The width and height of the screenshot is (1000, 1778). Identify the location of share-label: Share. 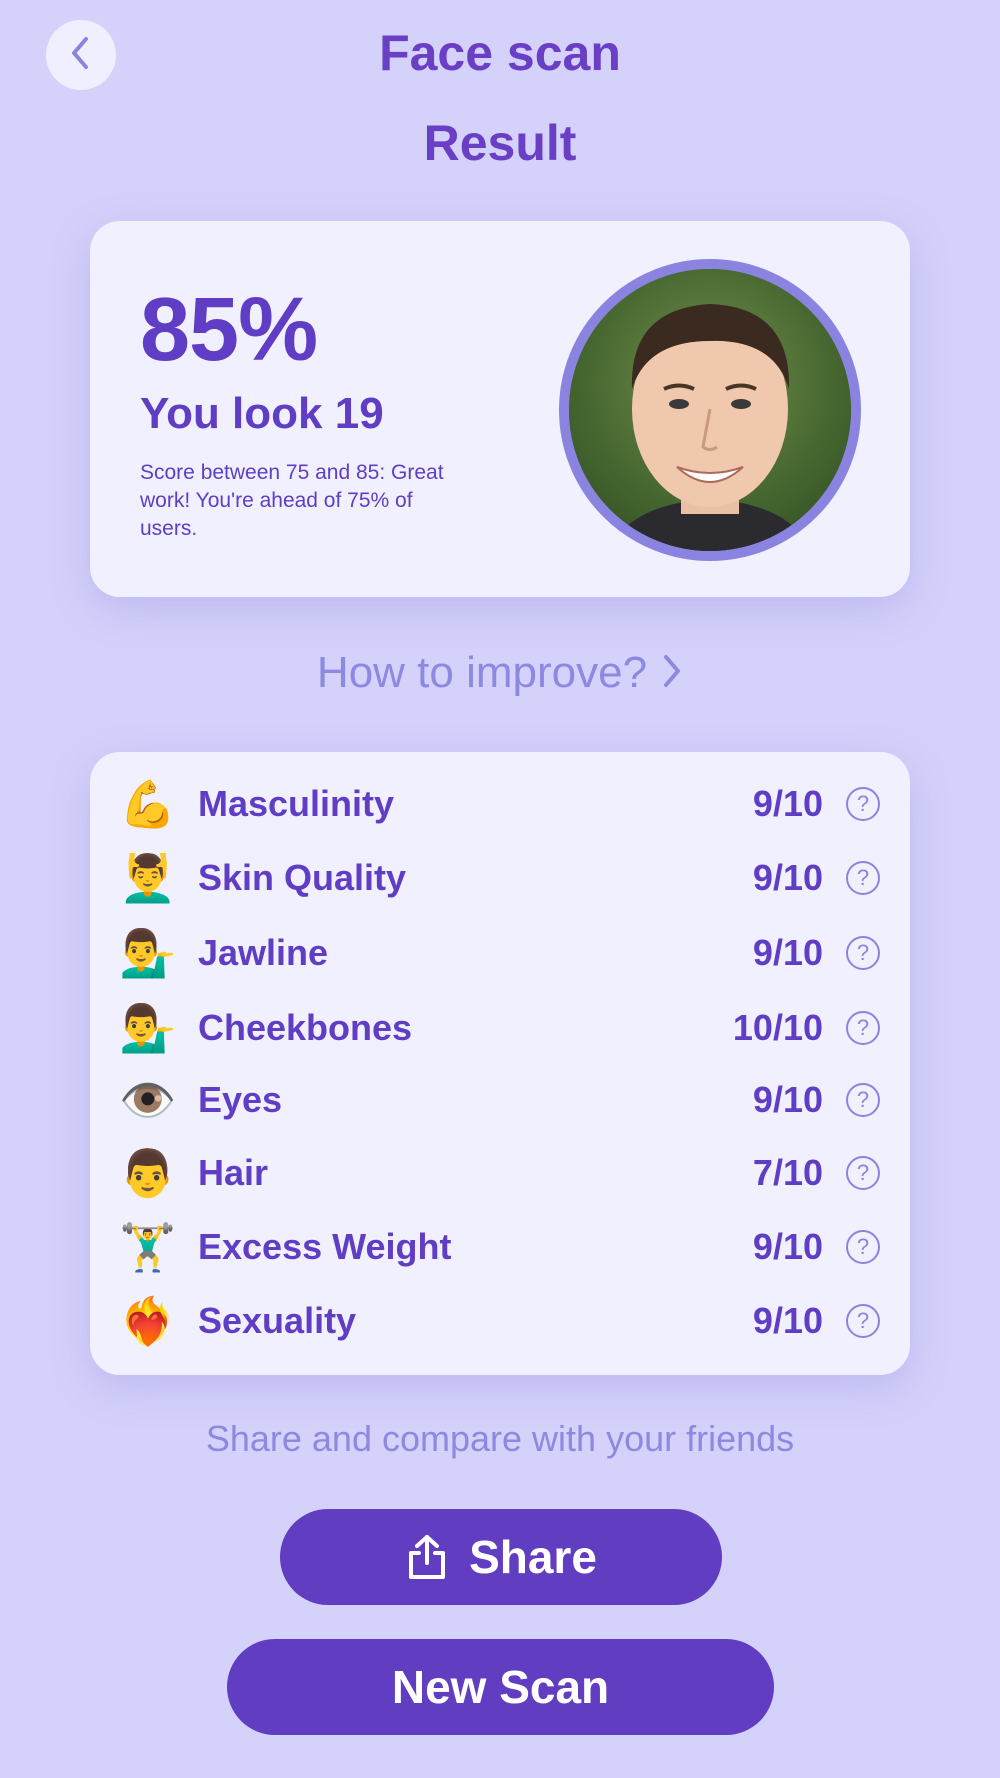
(533, 1557).